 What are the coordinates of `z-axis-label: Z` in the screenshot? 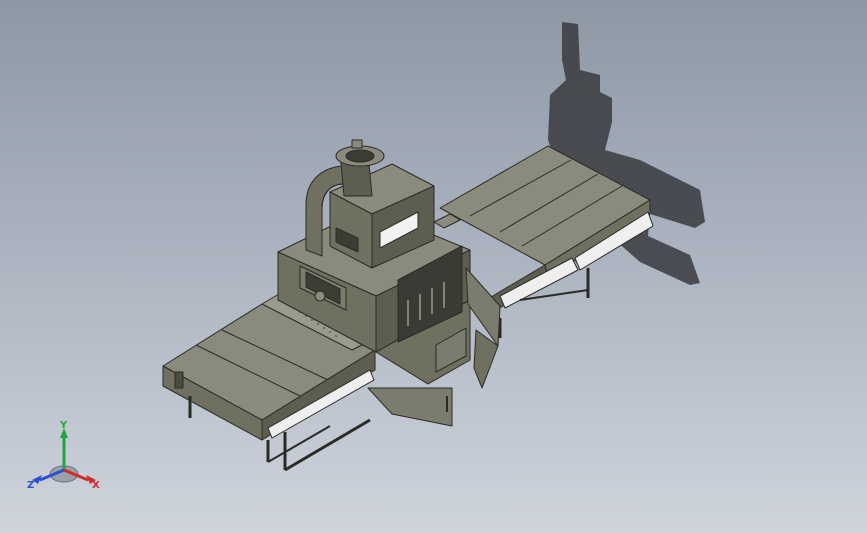 It's located at (30, 485).